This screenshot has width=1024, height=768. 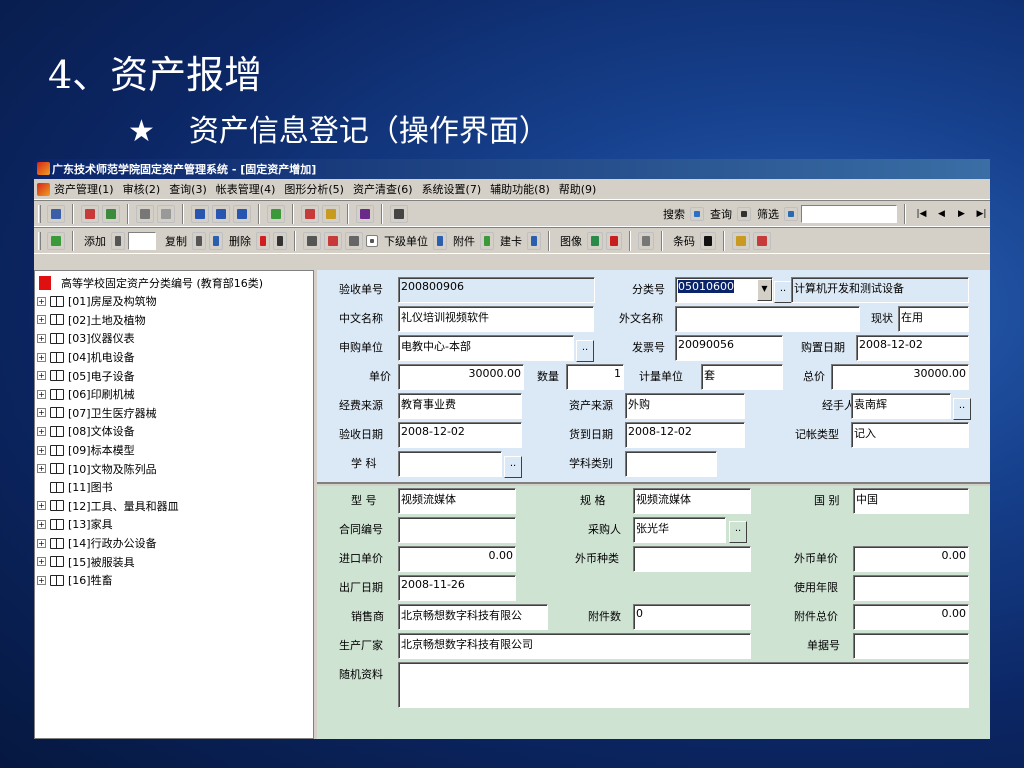 What do you see at coordinates (95, 241) in the screenshot?
I see `add-label: 添加` at bounding box center [95, 241].